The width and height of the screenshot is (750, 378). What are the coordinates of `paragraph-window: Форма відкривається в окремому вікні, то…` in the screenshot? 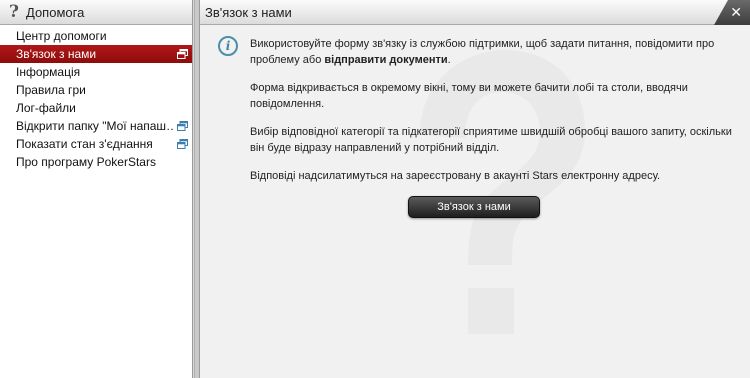 It's located at (469, 96).